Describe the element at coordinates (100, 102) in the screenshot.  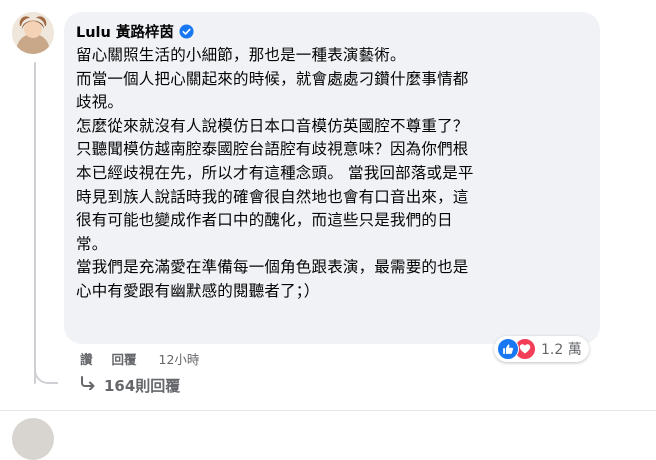
I see `comment-line: 歧視。` at that location.